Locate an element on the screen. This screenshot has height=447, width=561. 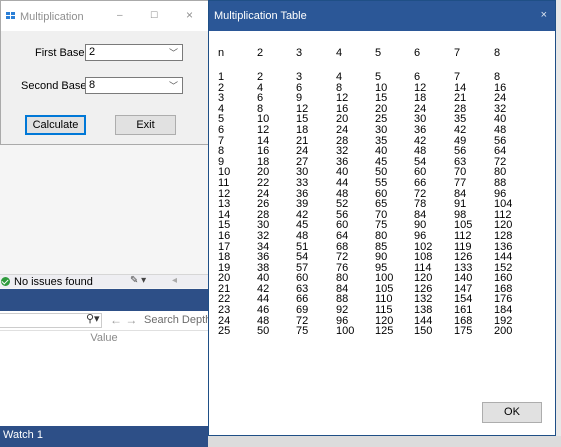
second-base-value: 8 is located at coordinates (92, 85).